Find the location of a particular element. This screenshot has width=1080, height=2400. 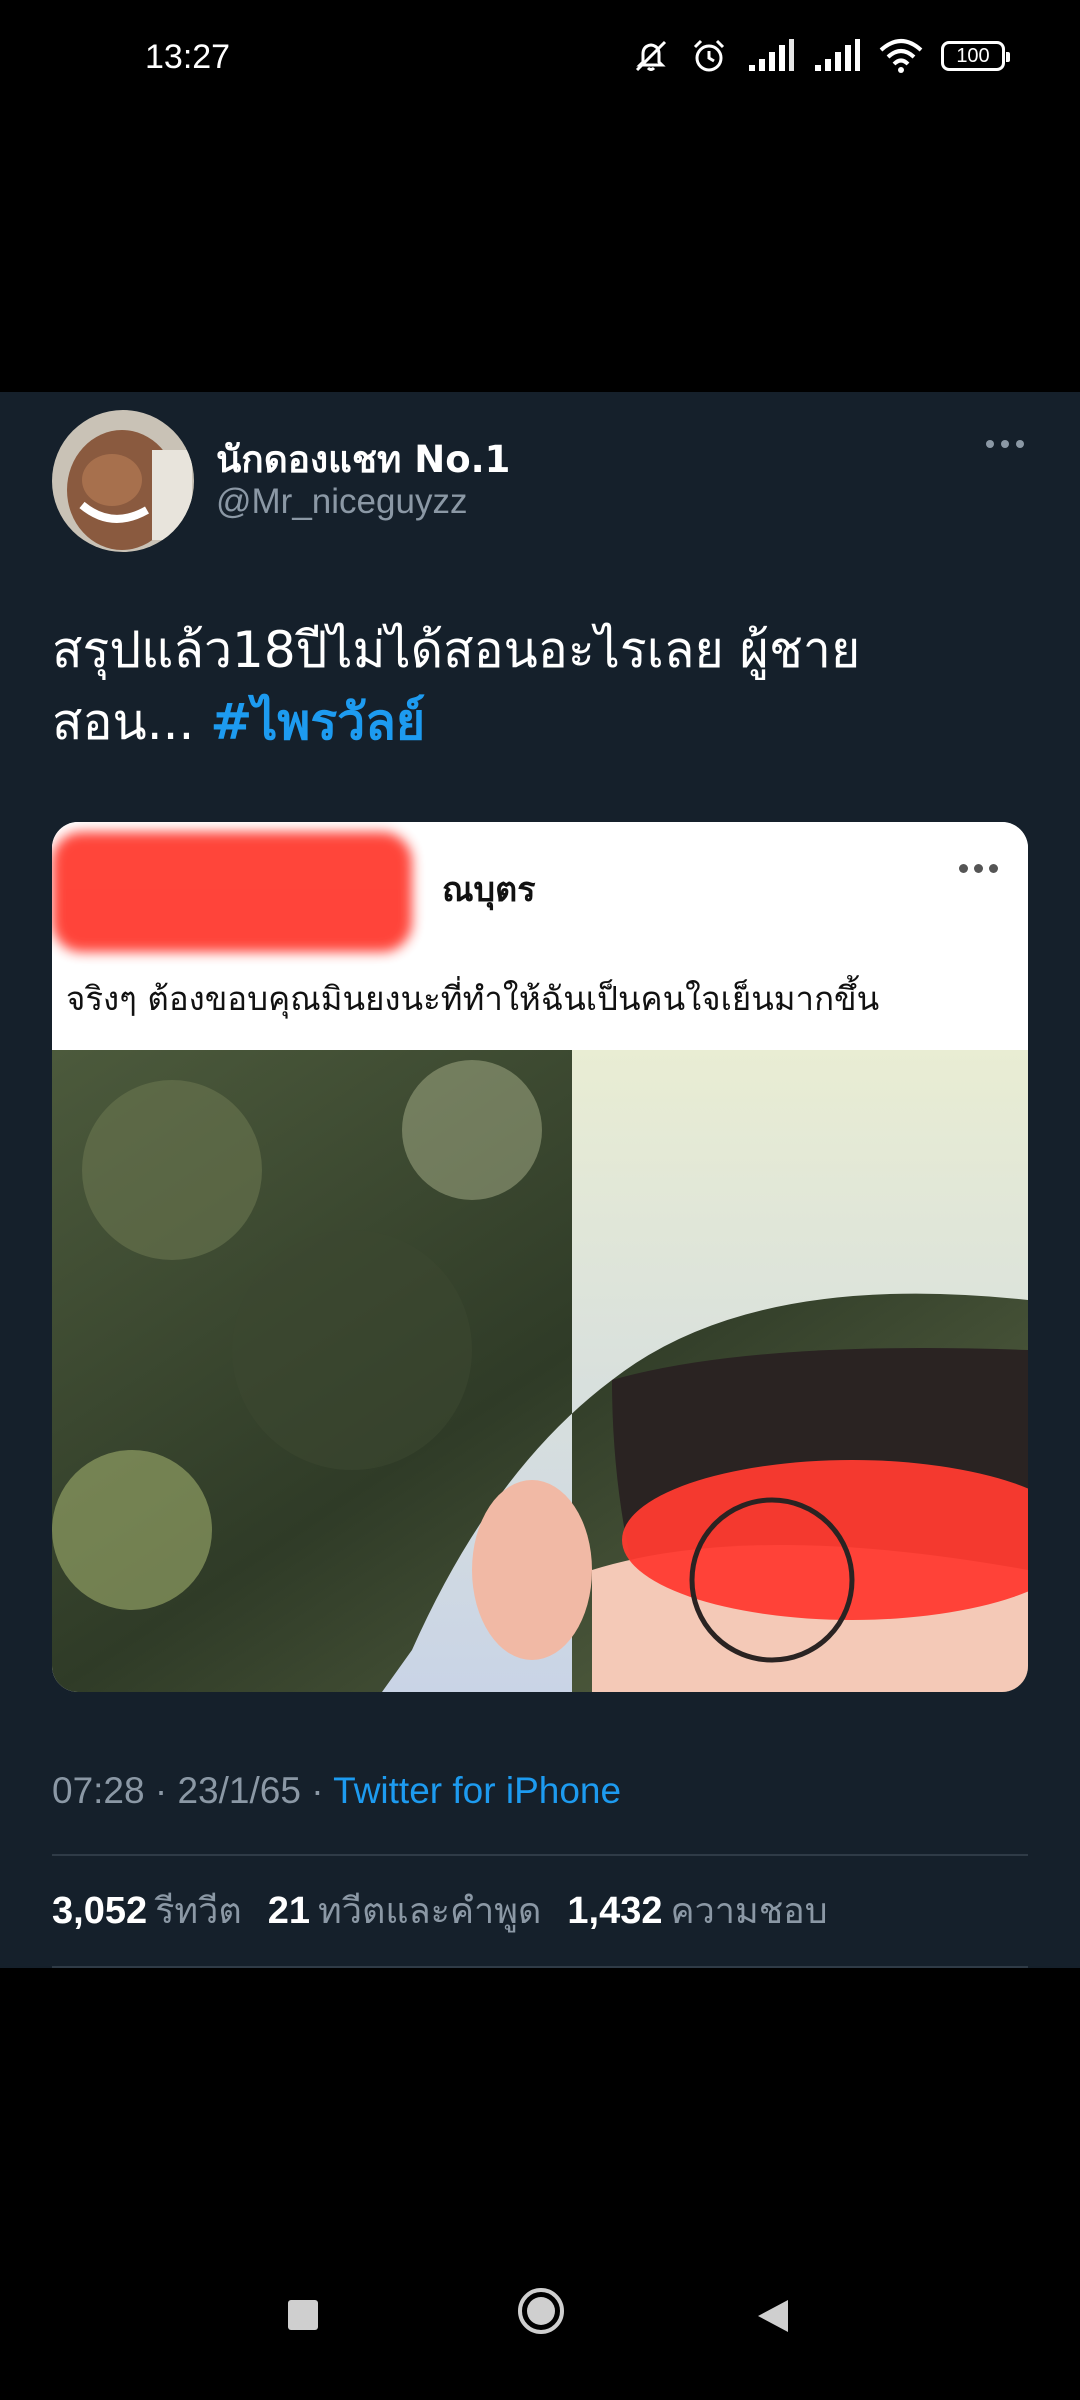

home-button is located at coordinates (541, 2311).